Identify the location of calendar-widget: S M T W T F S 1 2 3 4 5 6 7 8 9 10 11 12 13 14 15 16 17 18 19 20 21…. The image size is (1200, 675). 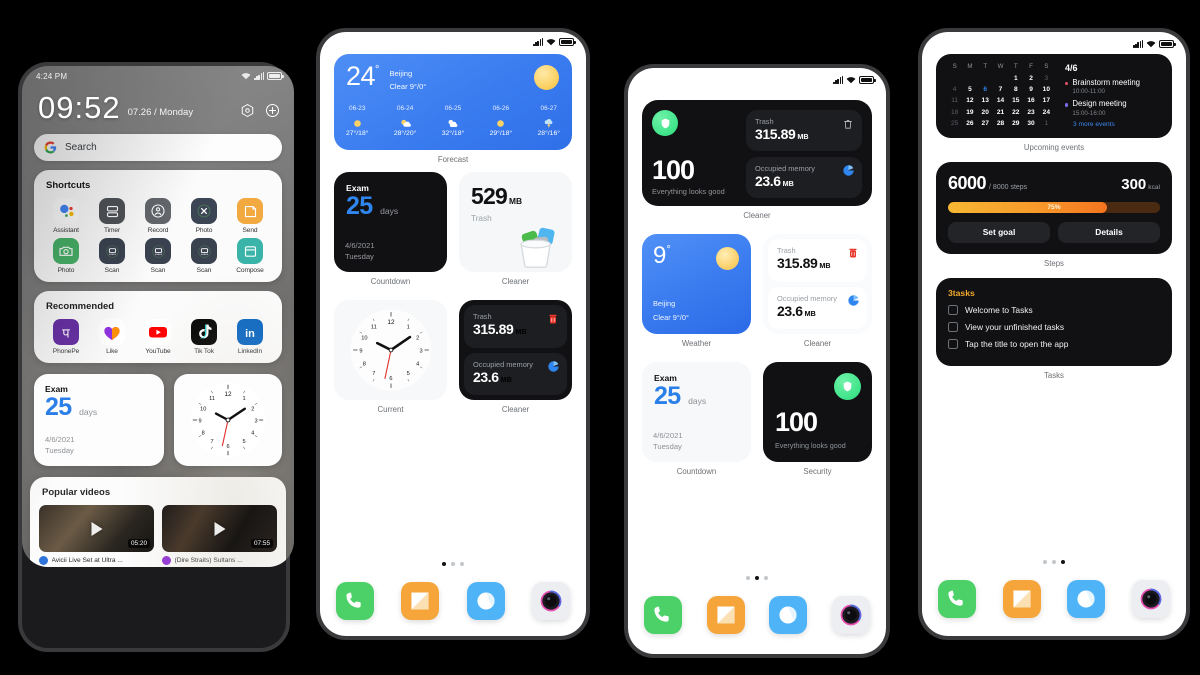
(1054, 103).